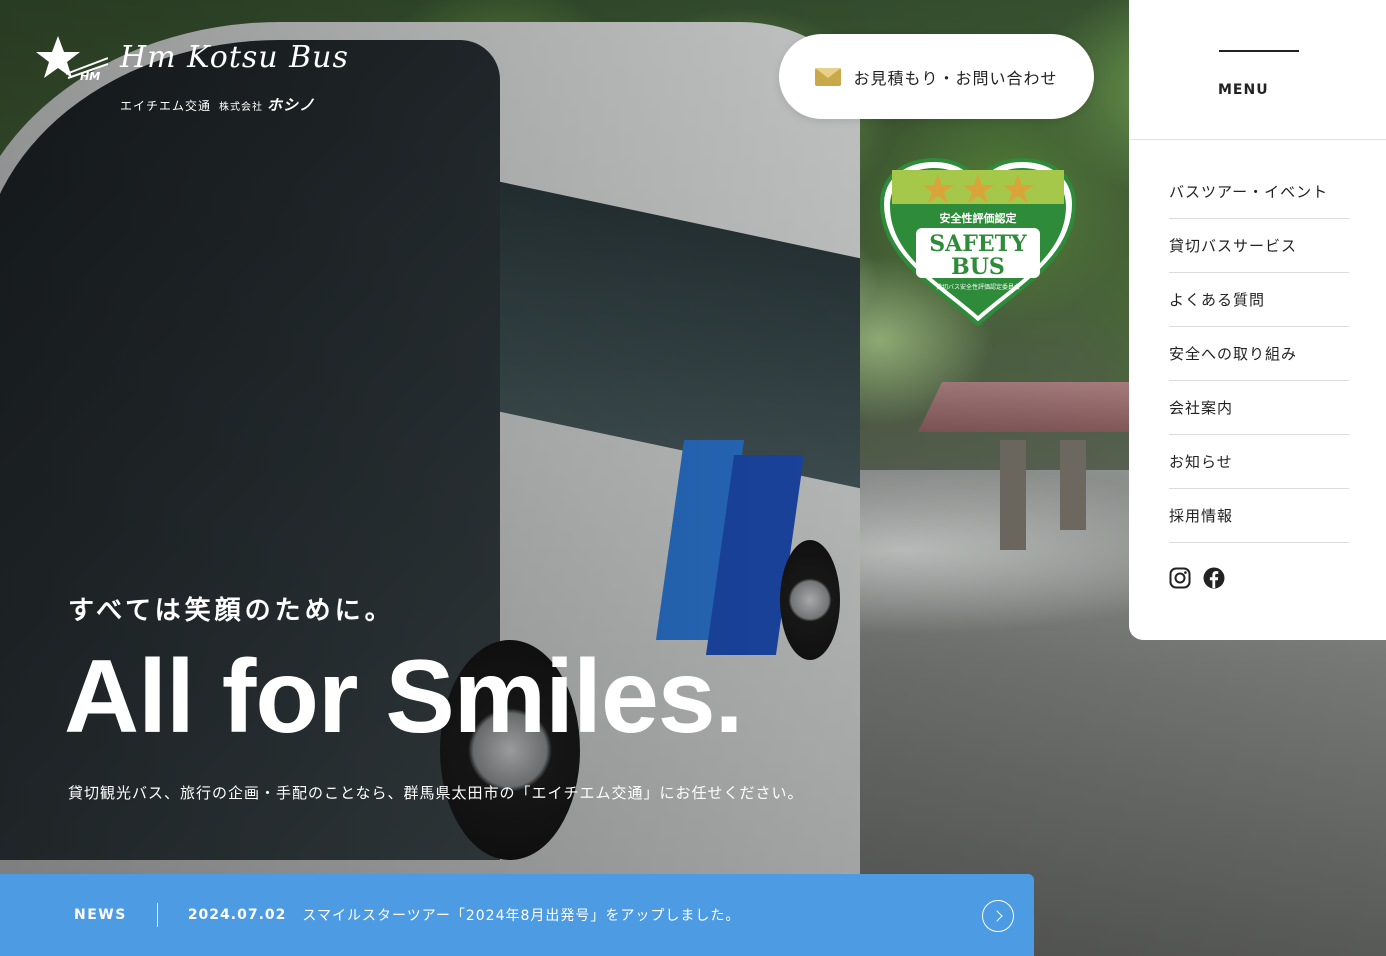  What do you see at coordinates (157, 915) in the screenshot?
I see `news-divider` at bounding box center [157, 915].